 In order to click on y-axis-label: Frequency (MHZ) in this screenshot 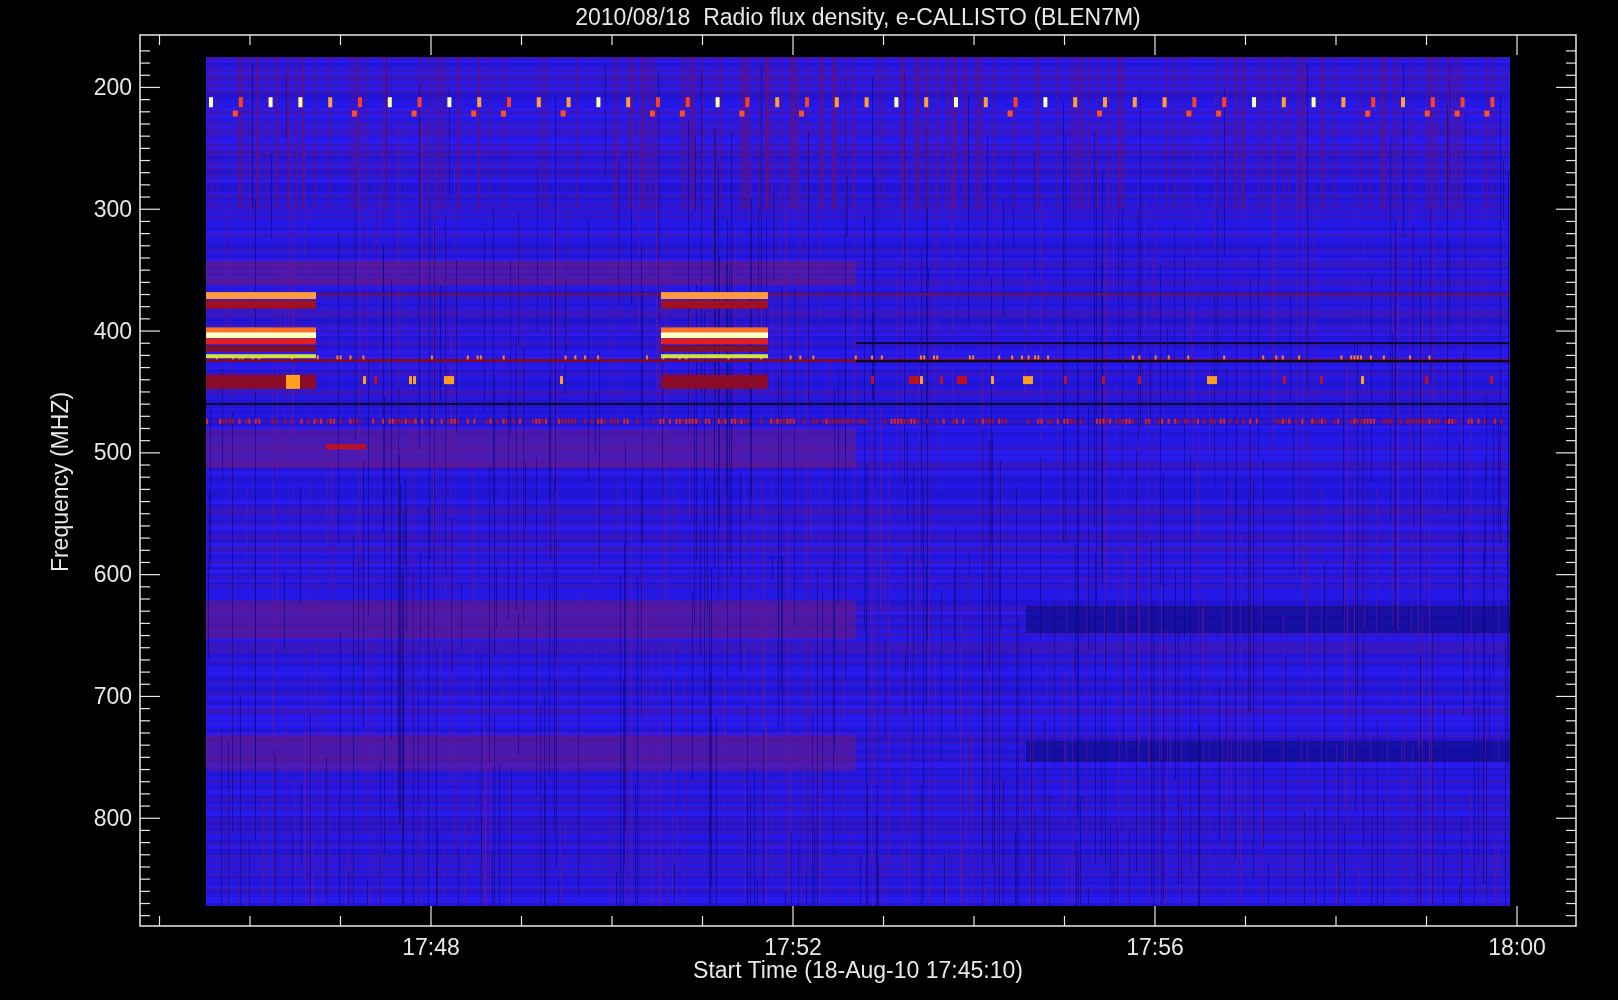, I will do `click(60, 482)`.